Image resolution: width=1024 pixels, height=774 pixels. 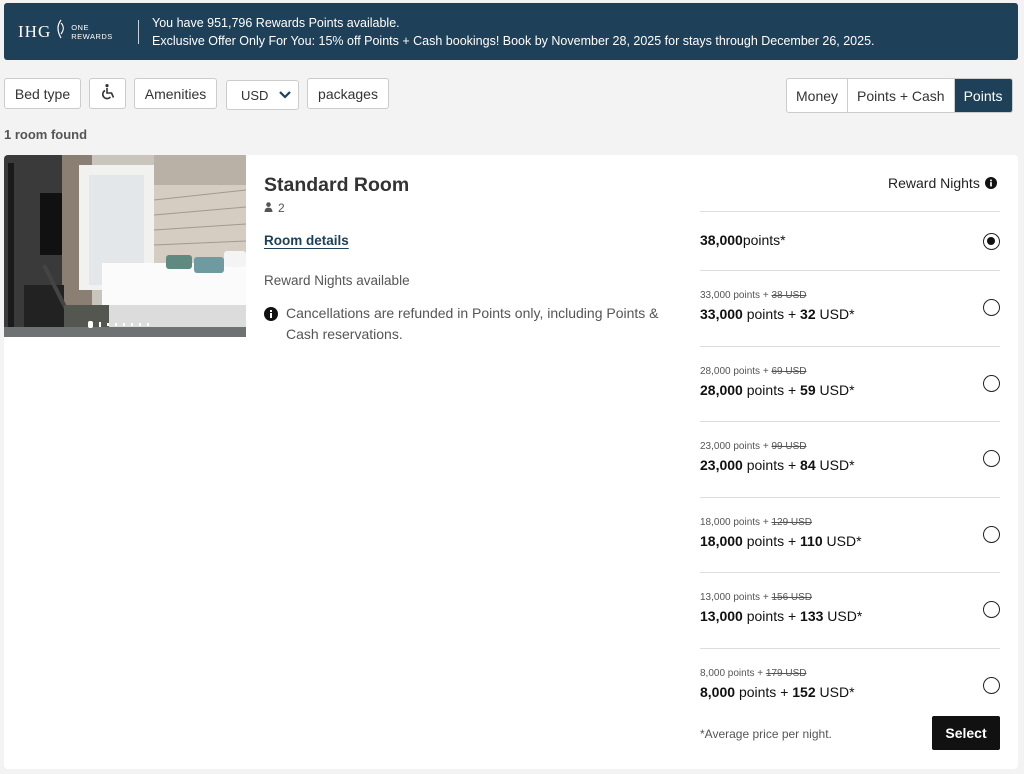 I want to click on wheelchair-icon, so click(x=108, y=93).